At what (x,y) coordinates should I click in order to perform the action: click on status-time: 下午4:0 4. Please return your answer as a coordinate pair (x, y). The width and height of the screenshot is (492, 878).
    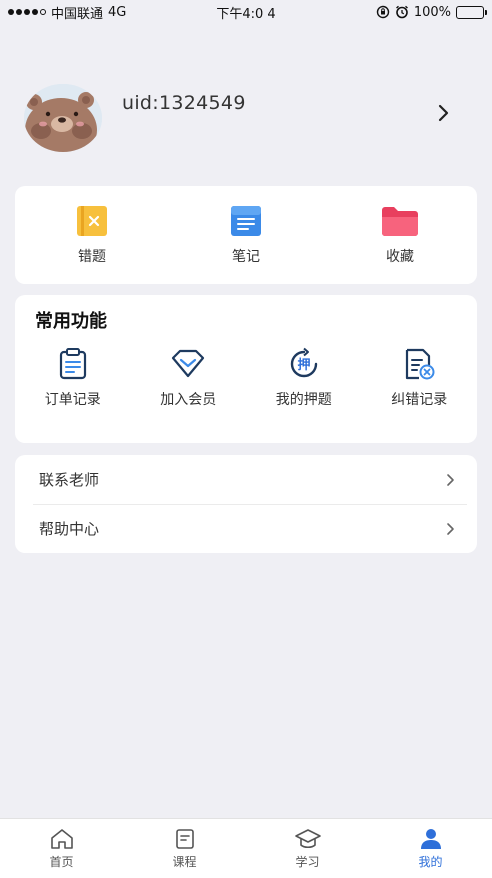
    Looking at the image, I should click on (246, 14).